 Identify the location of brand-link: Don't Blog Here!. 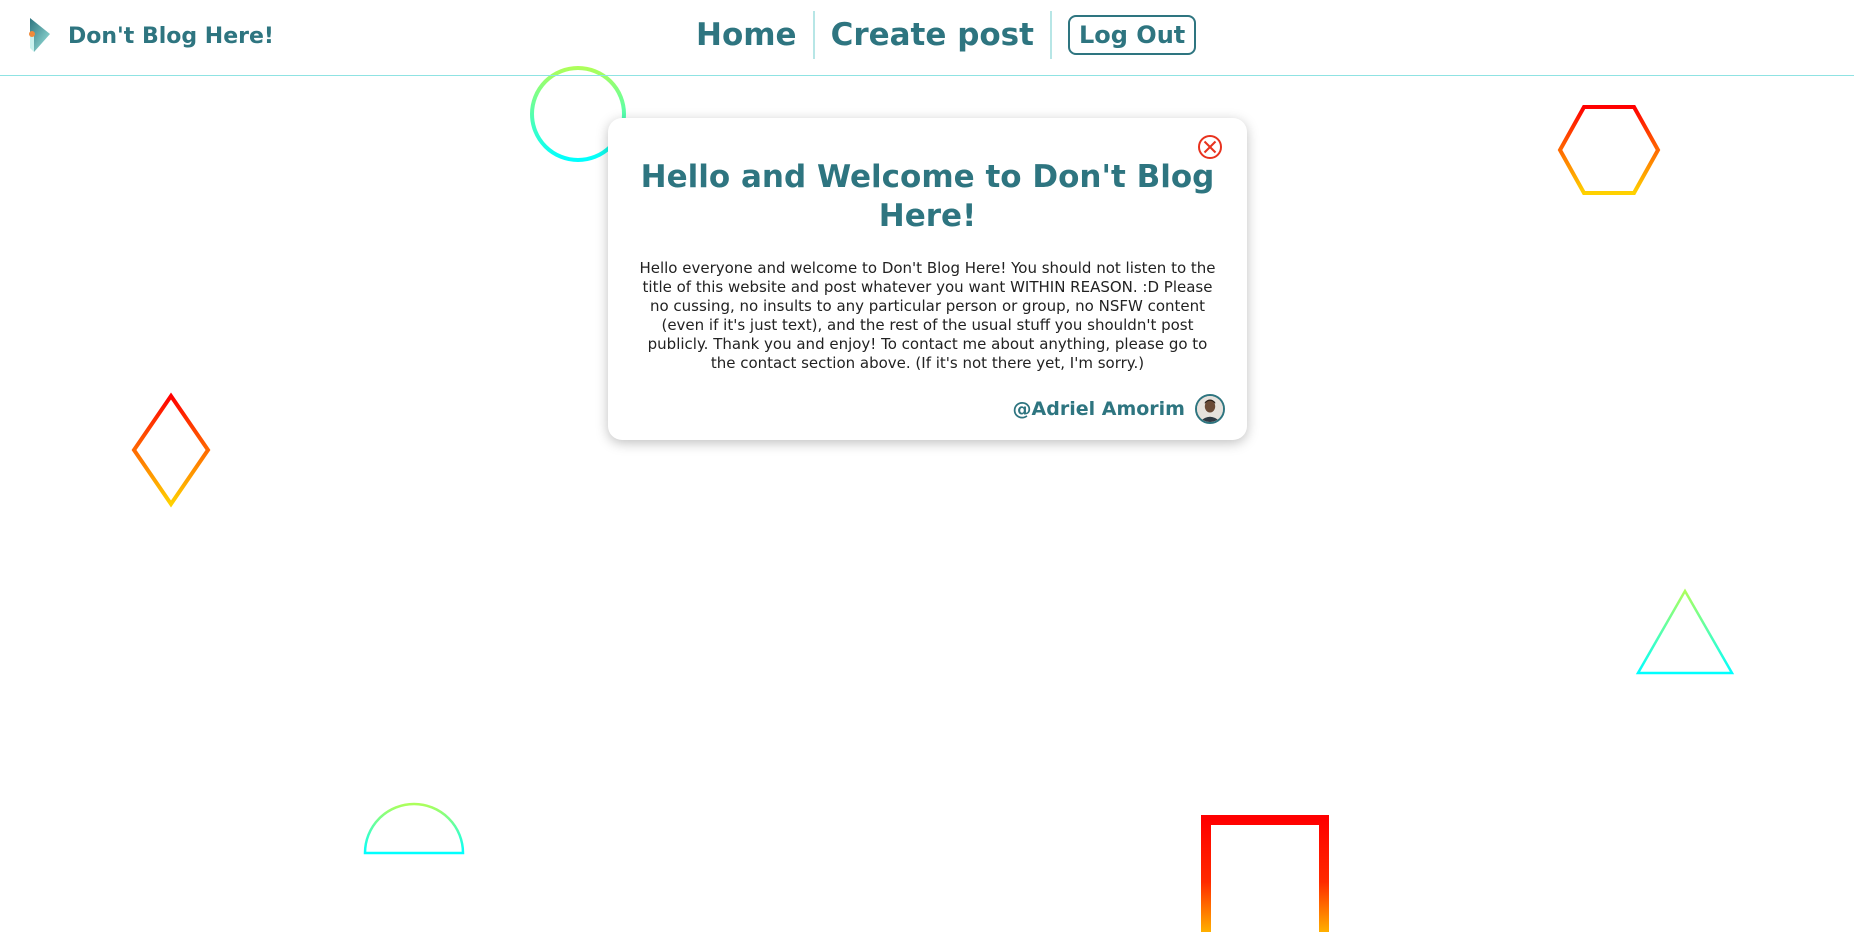
(150, 36).